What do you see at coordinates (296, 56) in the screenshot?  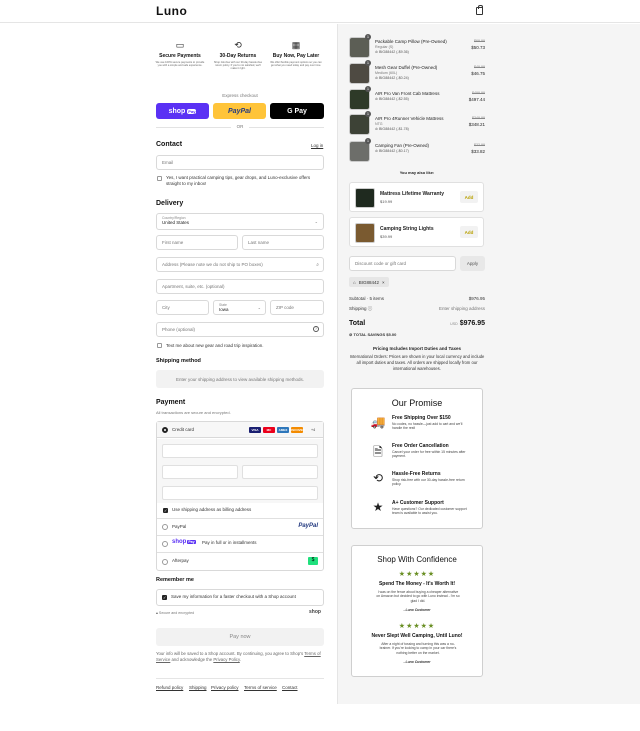 I see `feature-title: Buy Now, Pay Later` at bounding box center [296, 56].